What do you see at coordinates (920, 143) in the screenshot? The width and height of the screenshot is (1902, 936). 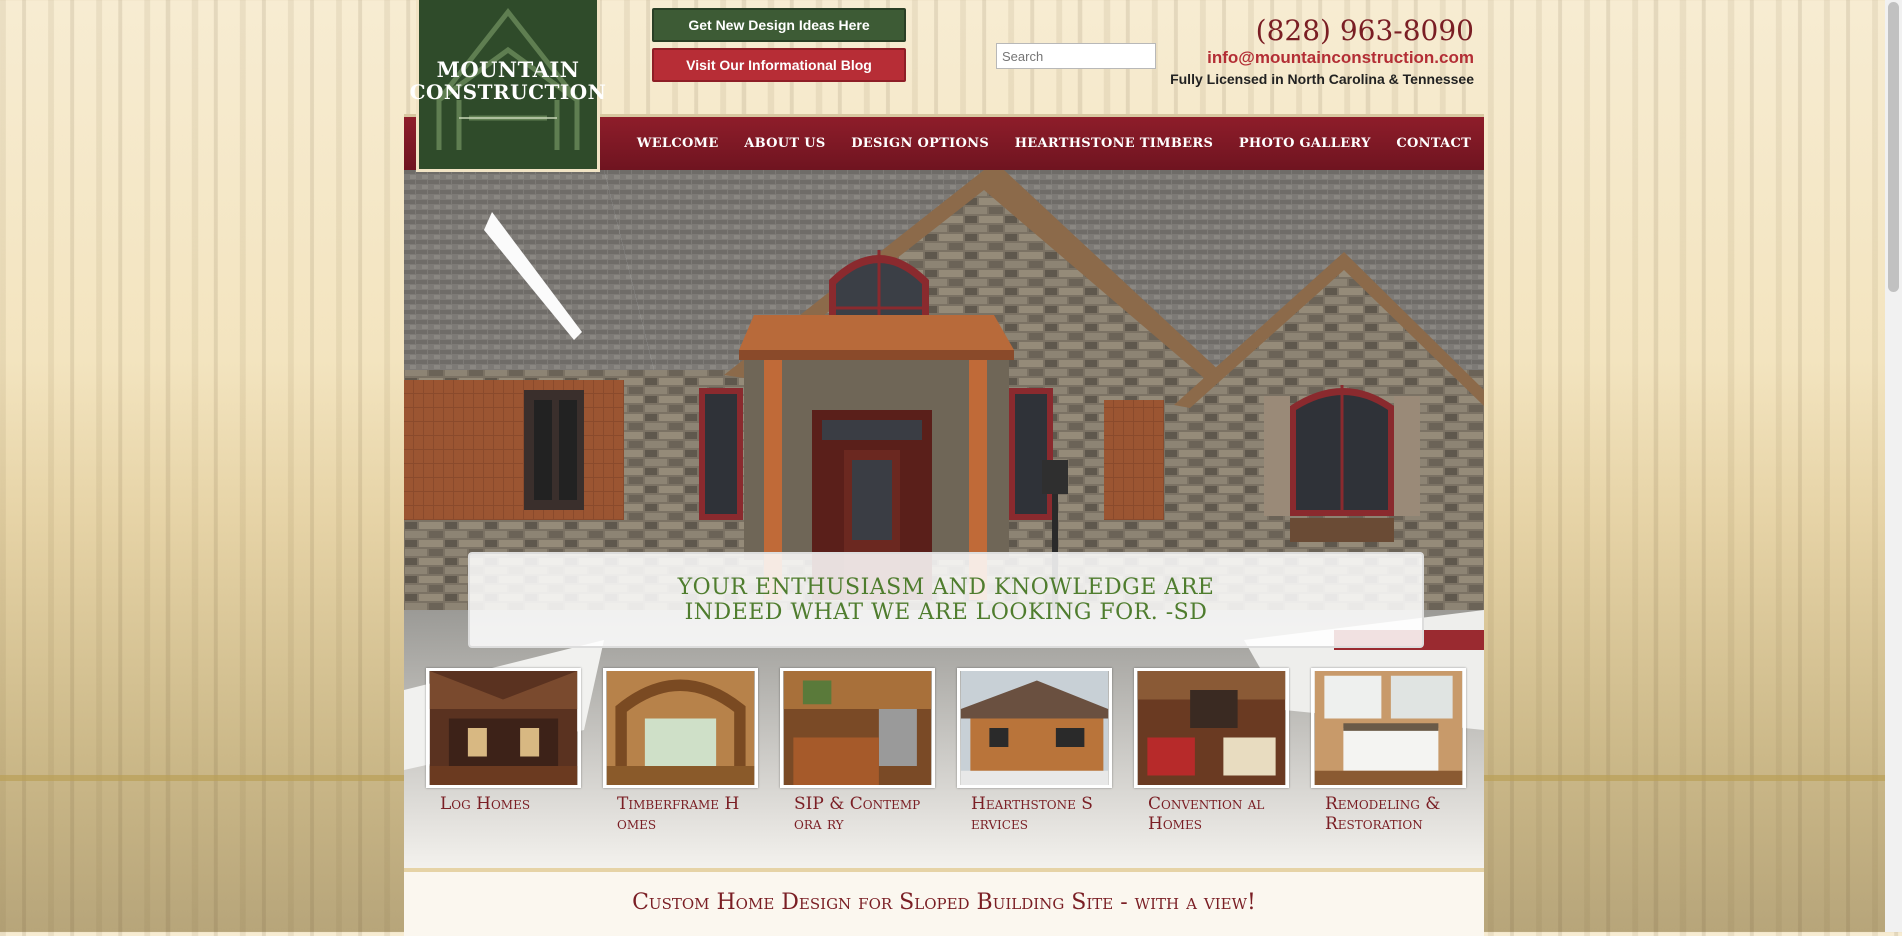 I see `nav-item-design-options: Design Options` at bounding box center [920, 143].